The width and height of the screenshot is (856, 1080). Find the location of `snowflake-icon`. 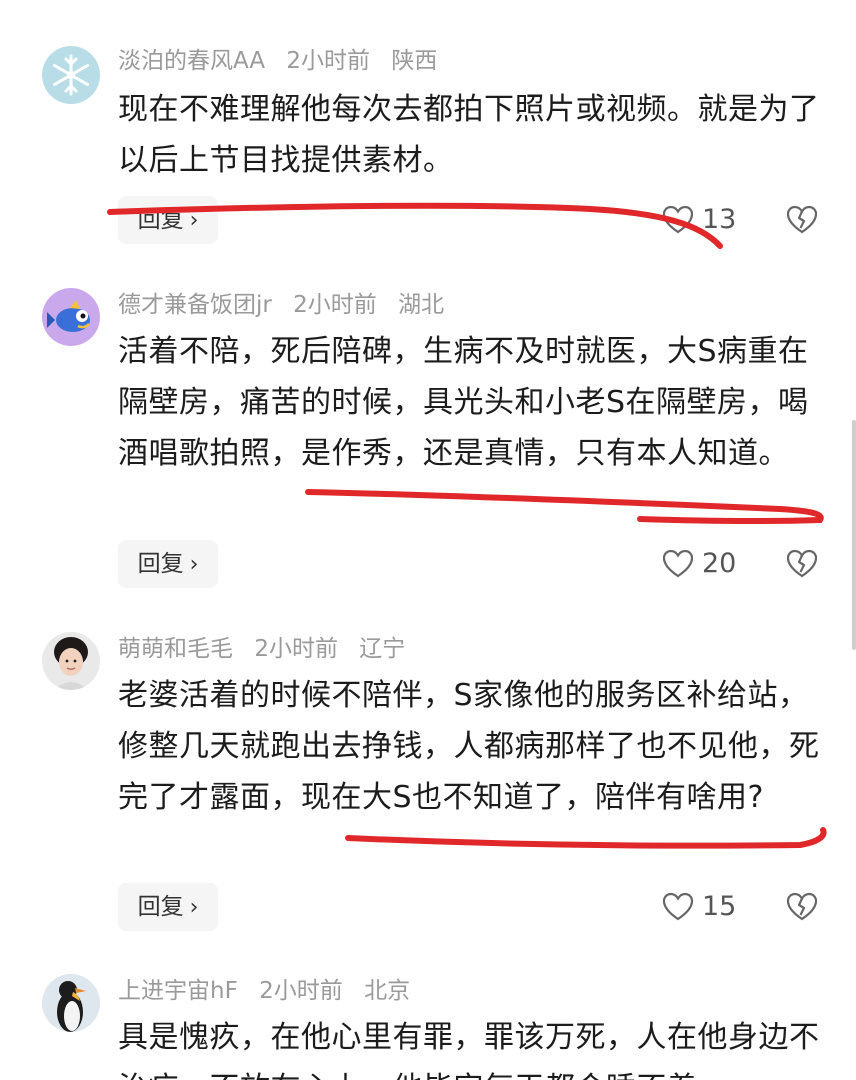

snowflake-icon is located at coordinates (71, 75).